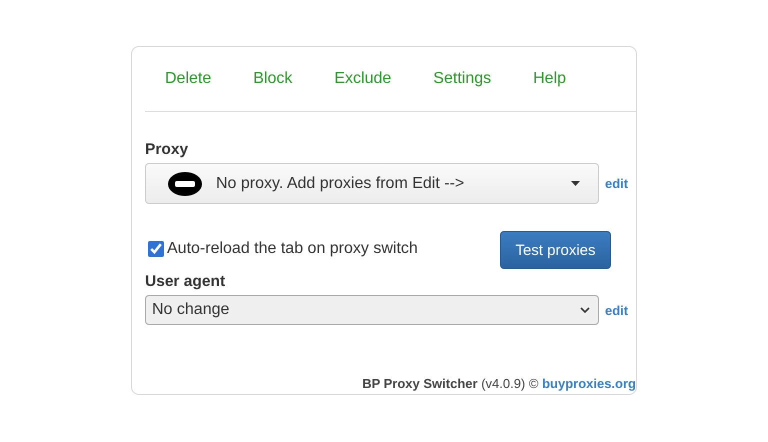 Image resolution: width=768 pixels, height=442 pixels. What do you see at coordinates (372, 183) in the screenshot?
I see `proxy-dropdown: No proxy. Add proxies from Edit -->` at bounding box center [372, 183].